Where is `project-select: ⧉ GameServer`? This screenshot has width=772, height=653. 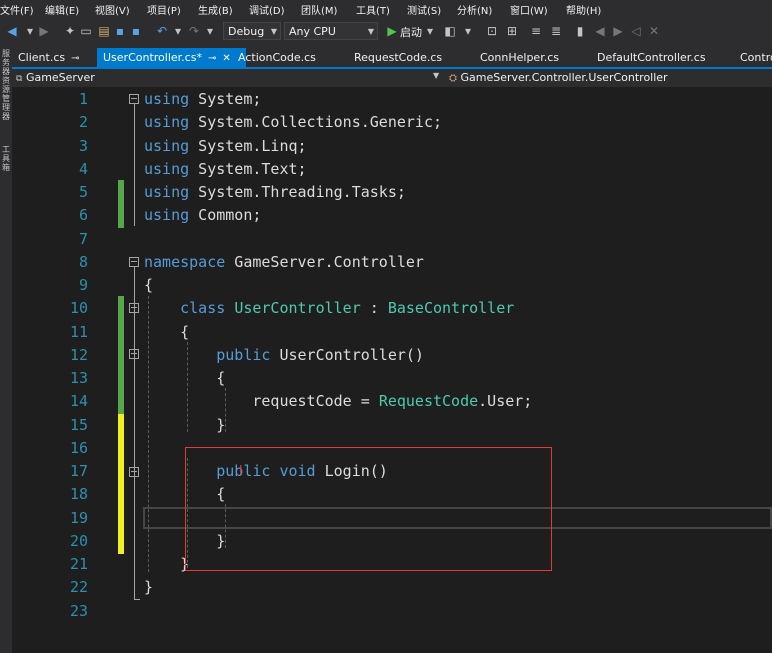 project-select: ⧉ GameServer is located at coordinates (231, 78).